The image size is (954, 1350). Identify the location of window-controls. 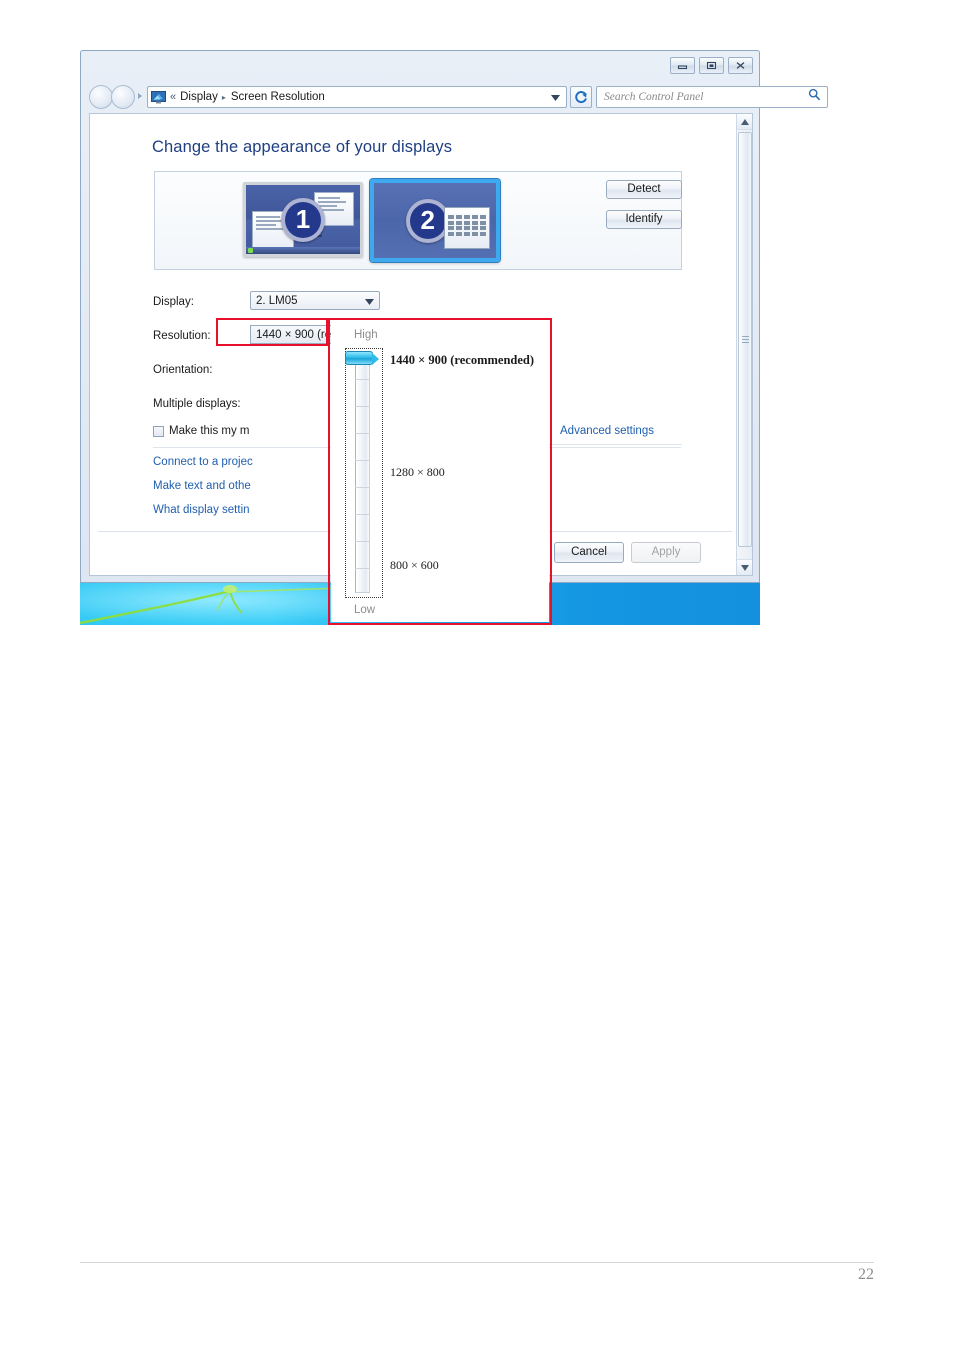
(711, 65).